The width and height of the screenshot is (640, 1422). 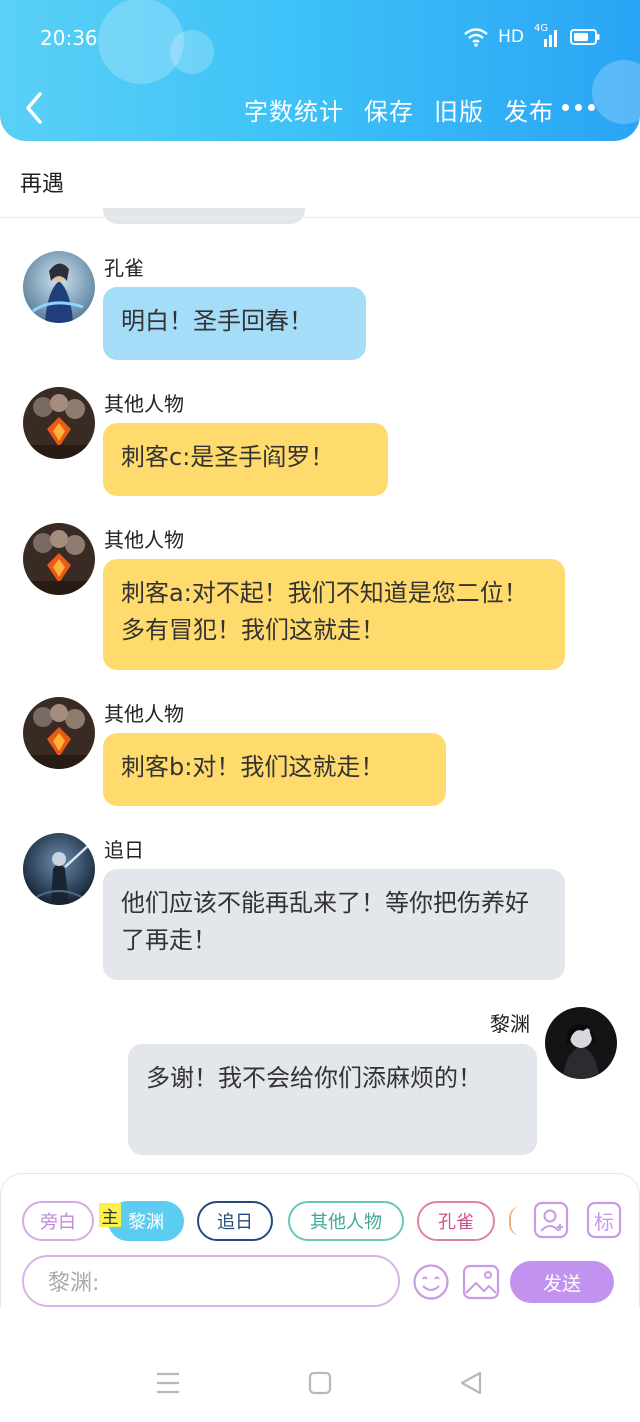 I want to click on word-count-button: 字数统计, so click(x=294, y=109).